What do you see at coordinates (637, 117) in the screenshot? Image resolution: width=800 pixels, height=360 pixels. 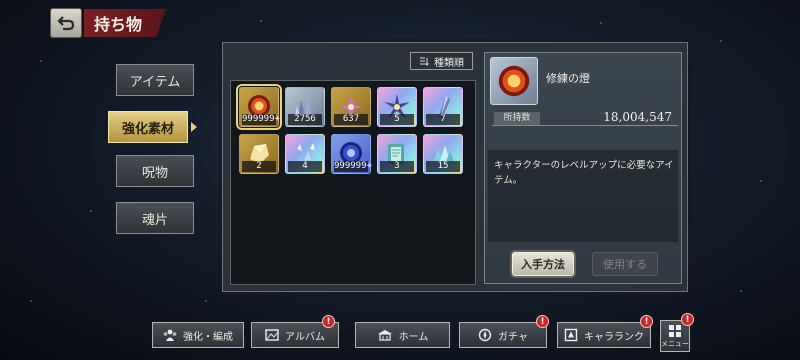 I see `owned-value: 18,004,547` at bounding box center [637, 117].